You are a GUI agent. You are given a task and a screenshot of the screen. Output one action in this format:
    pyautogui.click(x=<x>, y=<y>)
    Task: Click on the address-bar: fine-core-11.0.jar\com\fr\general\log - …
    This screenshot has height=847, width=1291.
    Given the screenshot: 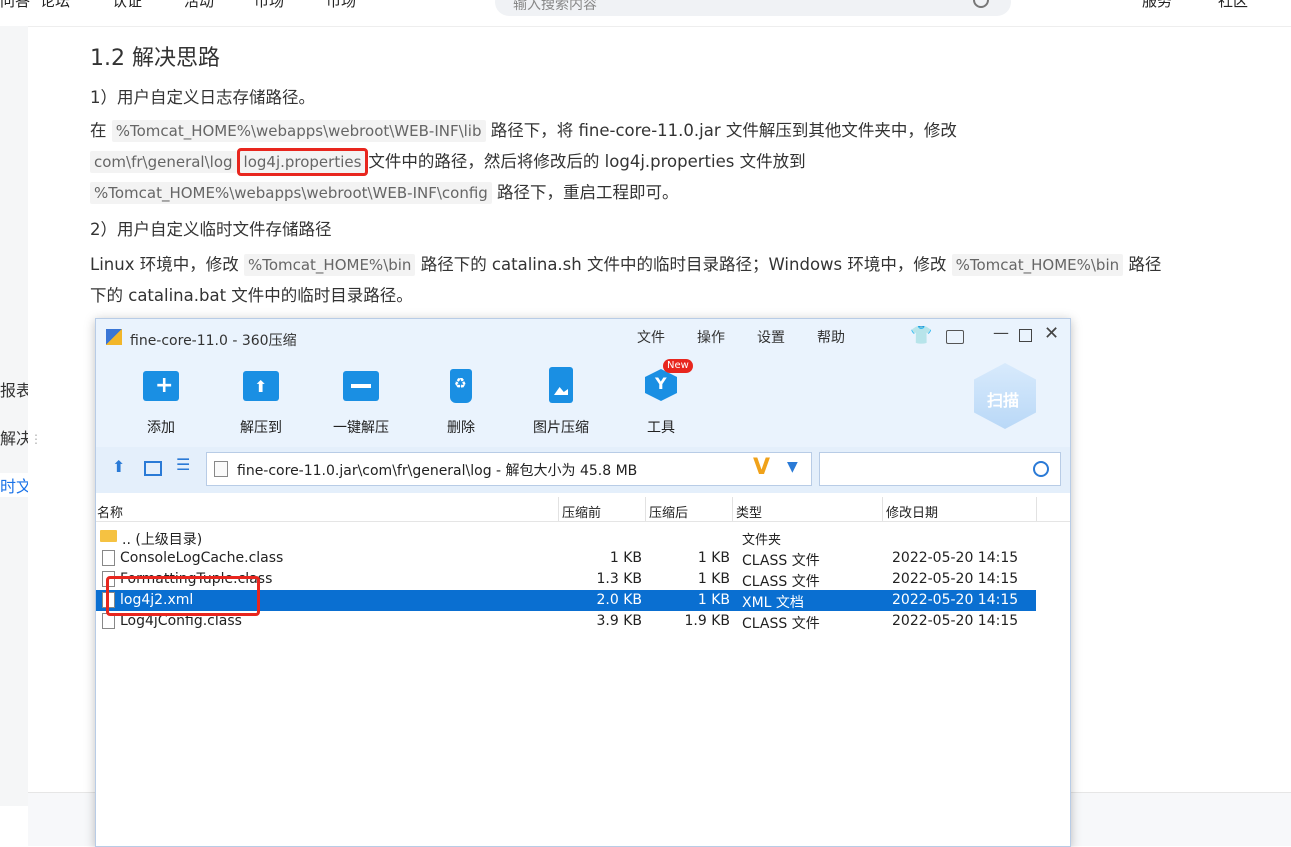 What is the action you would take?
    pyautogui.click(x=509, y=469)
    